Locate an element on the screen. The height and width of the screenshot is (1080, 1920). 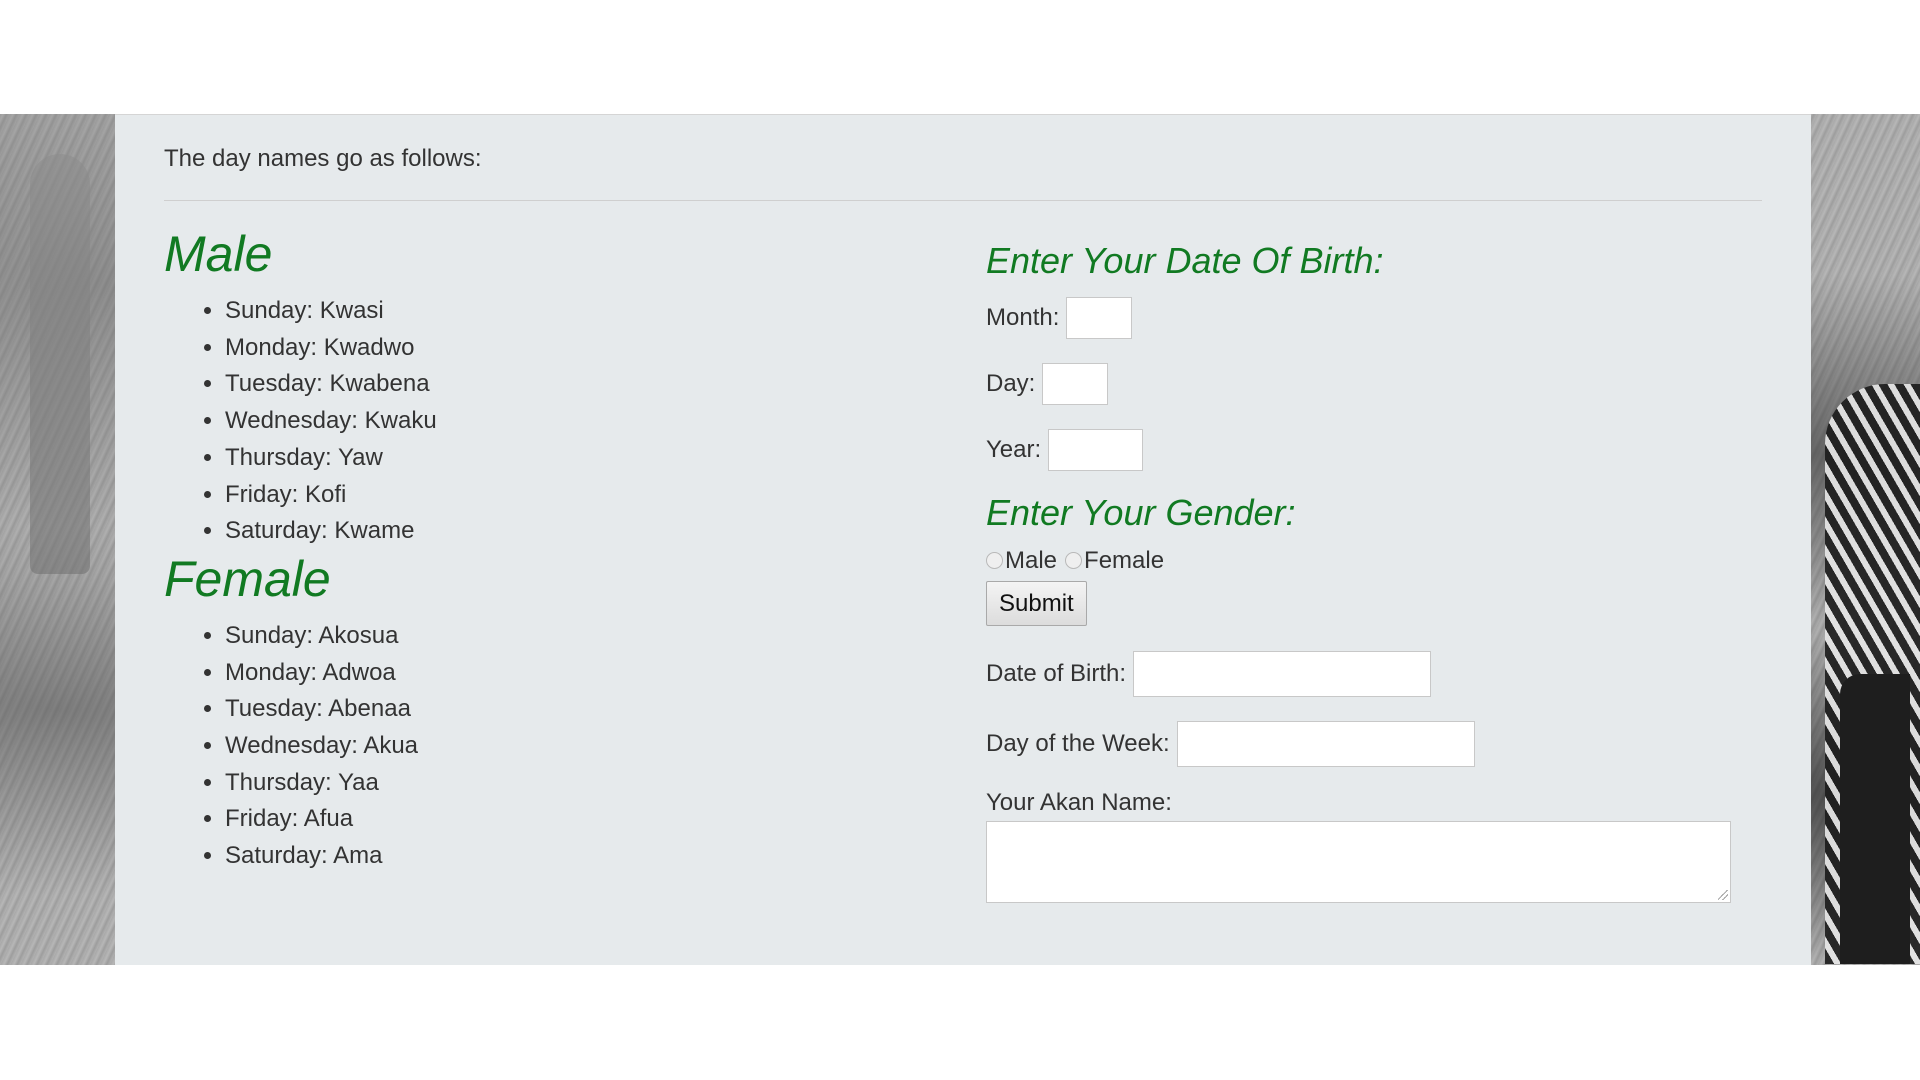
gender-heading: Enter Your Gender: is located at coordinates (1141, 512).